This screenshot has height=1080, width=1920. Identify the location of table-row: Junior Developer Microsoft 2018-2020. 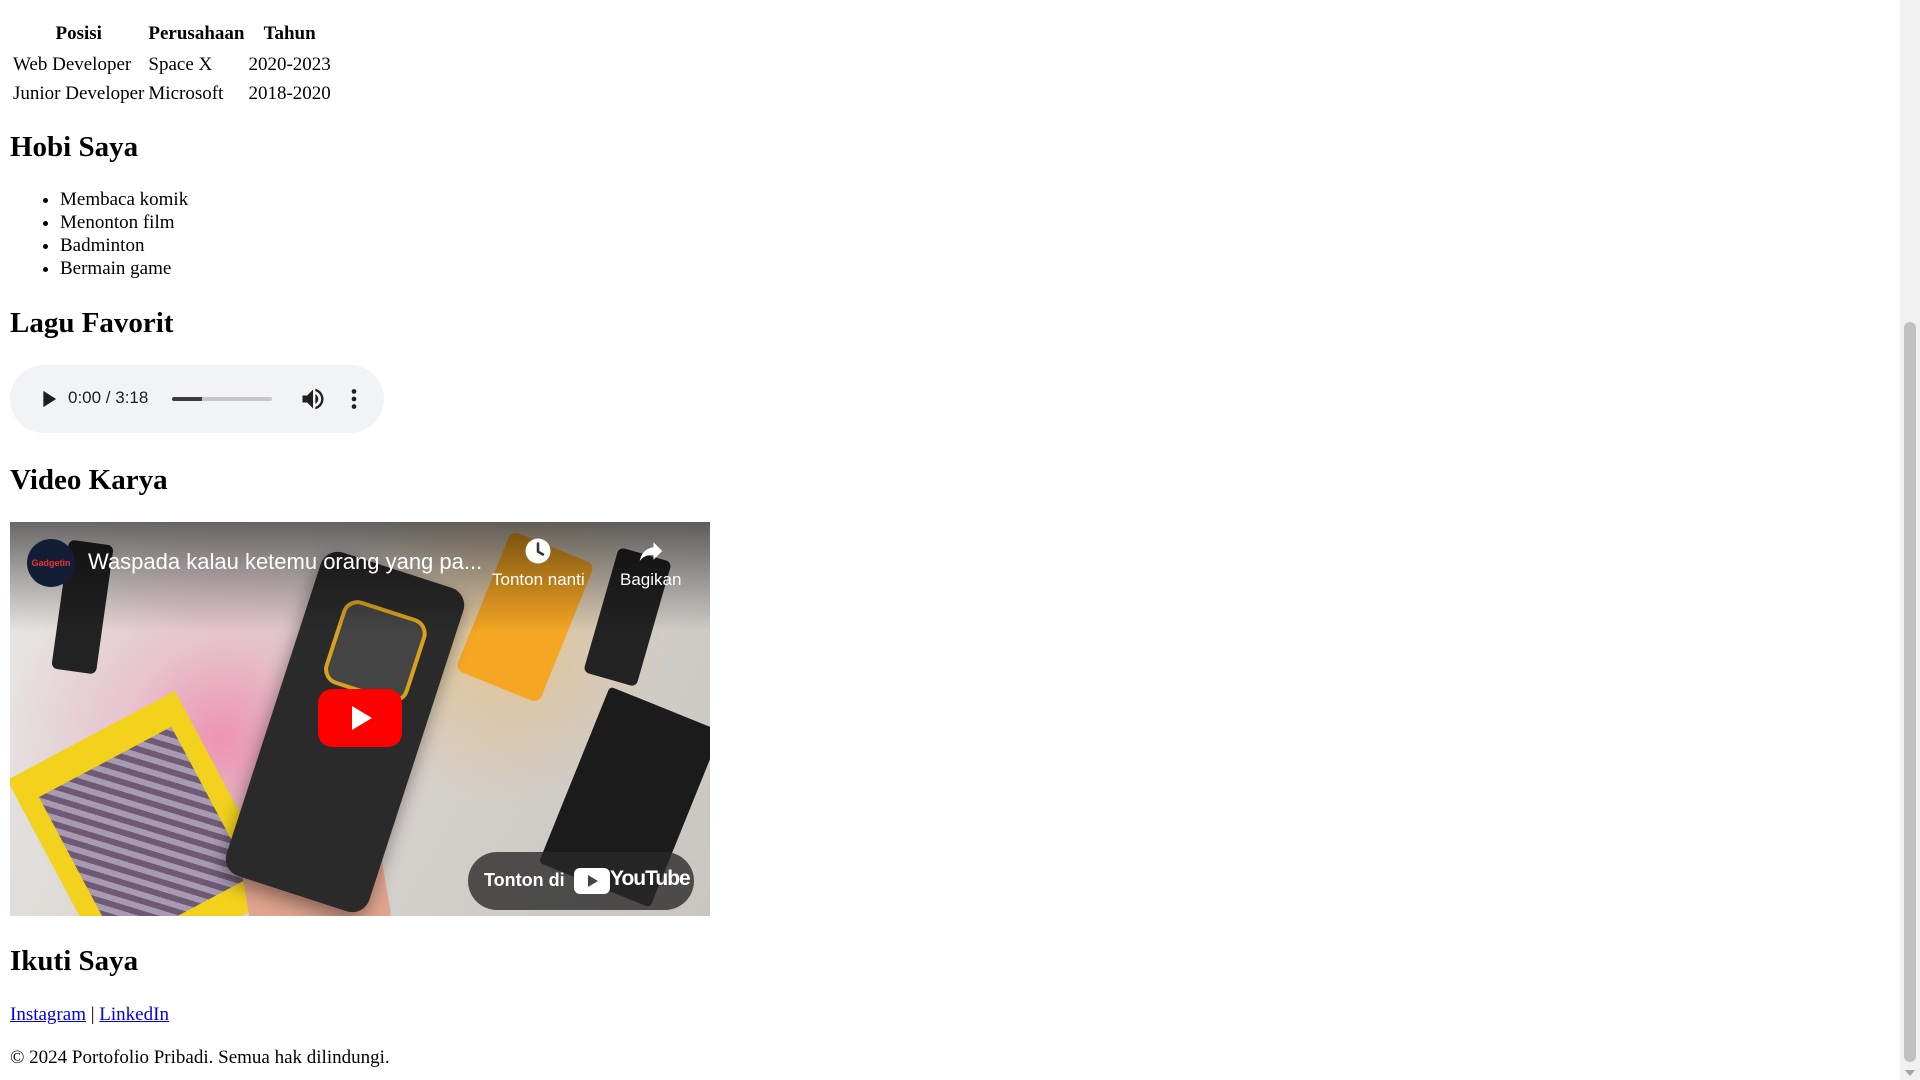
(172, 93).